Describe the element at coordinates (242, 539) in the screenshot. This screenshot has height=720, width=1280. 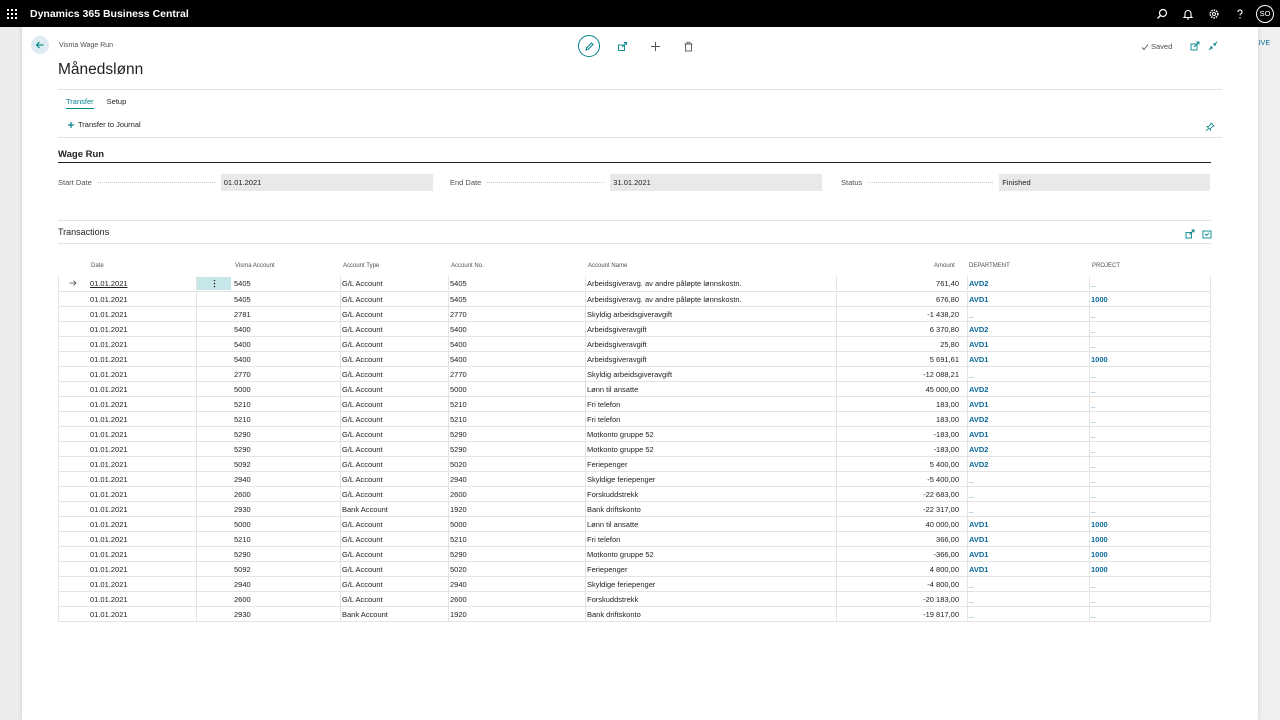
I see `cell-visma-account: 5210` at that location.